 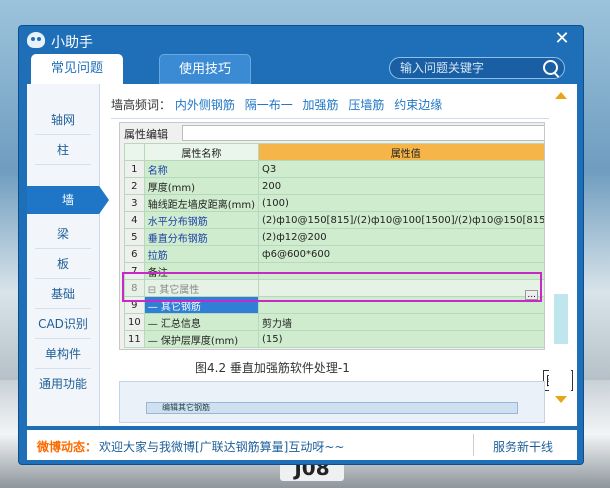 What do you see at coordinates (339, 118) in the screenshot?
I see `divider` at bounding box center [339, 118].